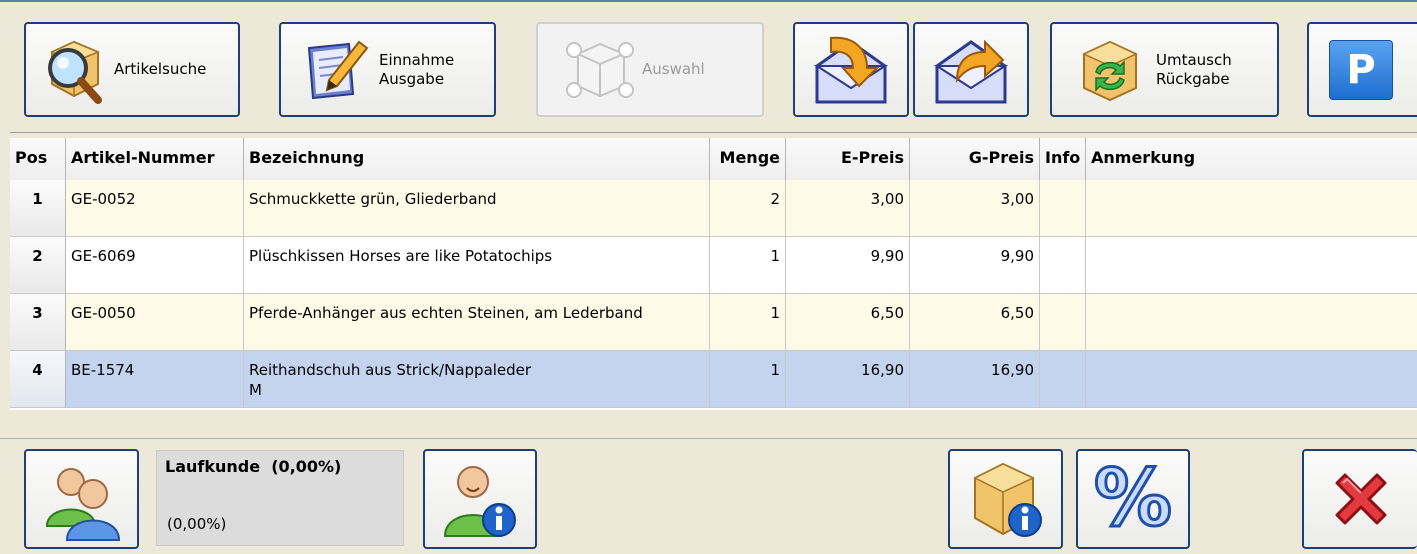  What do you see at coordinates (401, 256) in the screenshot?
I see `row-bezeichnung-text: Plüschkissen Horses are like Potatochips` at bounding box center [401, 256].